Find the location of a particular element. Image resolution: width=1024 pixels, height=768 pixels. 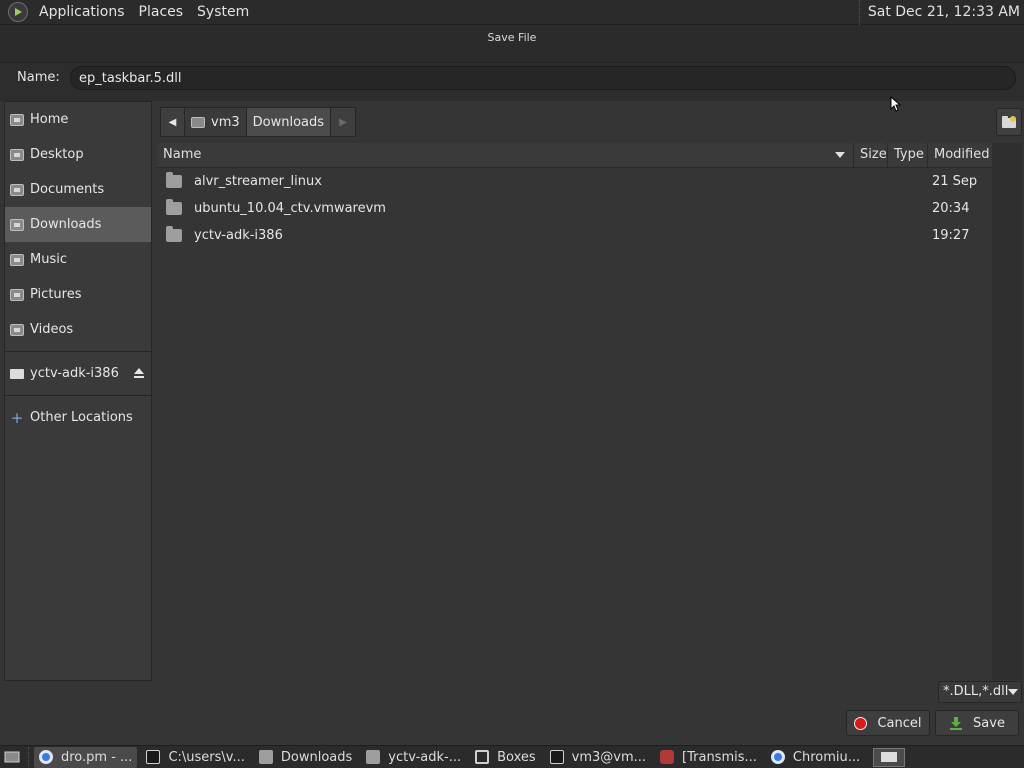

file-list-header: Name Size Type Modified is located at coordinates (574, 155).